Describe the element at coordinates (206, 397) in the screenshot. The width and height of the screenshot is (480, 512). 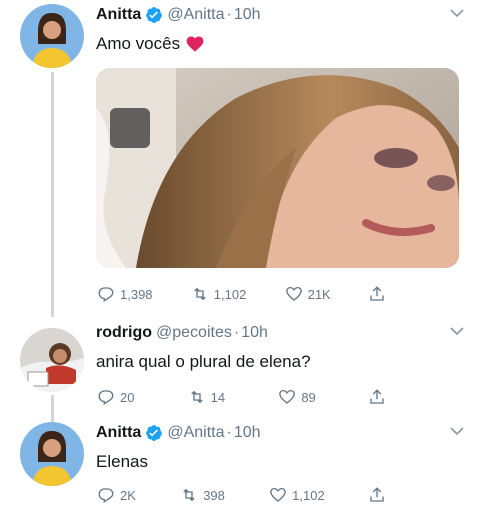
I see `retweet-button: 14` at that location.